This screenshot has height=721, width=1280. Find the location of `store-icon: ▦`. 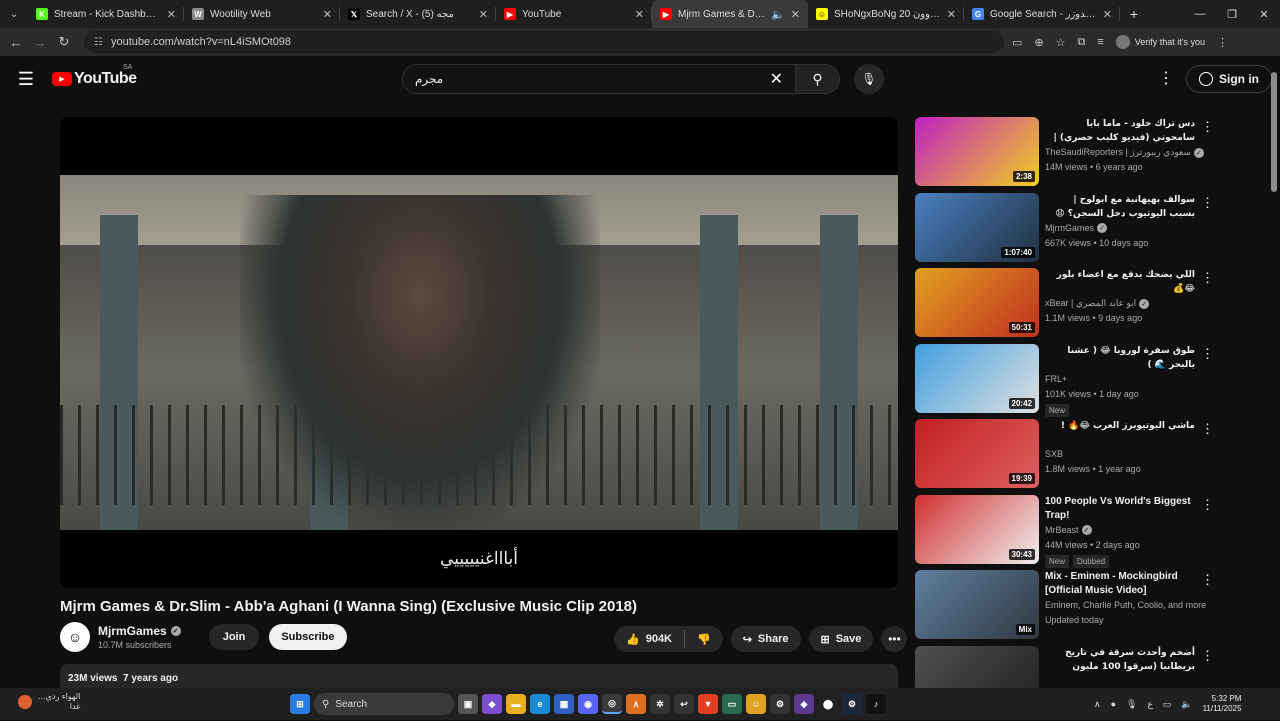

store-icon: ▦ is located at coordinates (564, 704).